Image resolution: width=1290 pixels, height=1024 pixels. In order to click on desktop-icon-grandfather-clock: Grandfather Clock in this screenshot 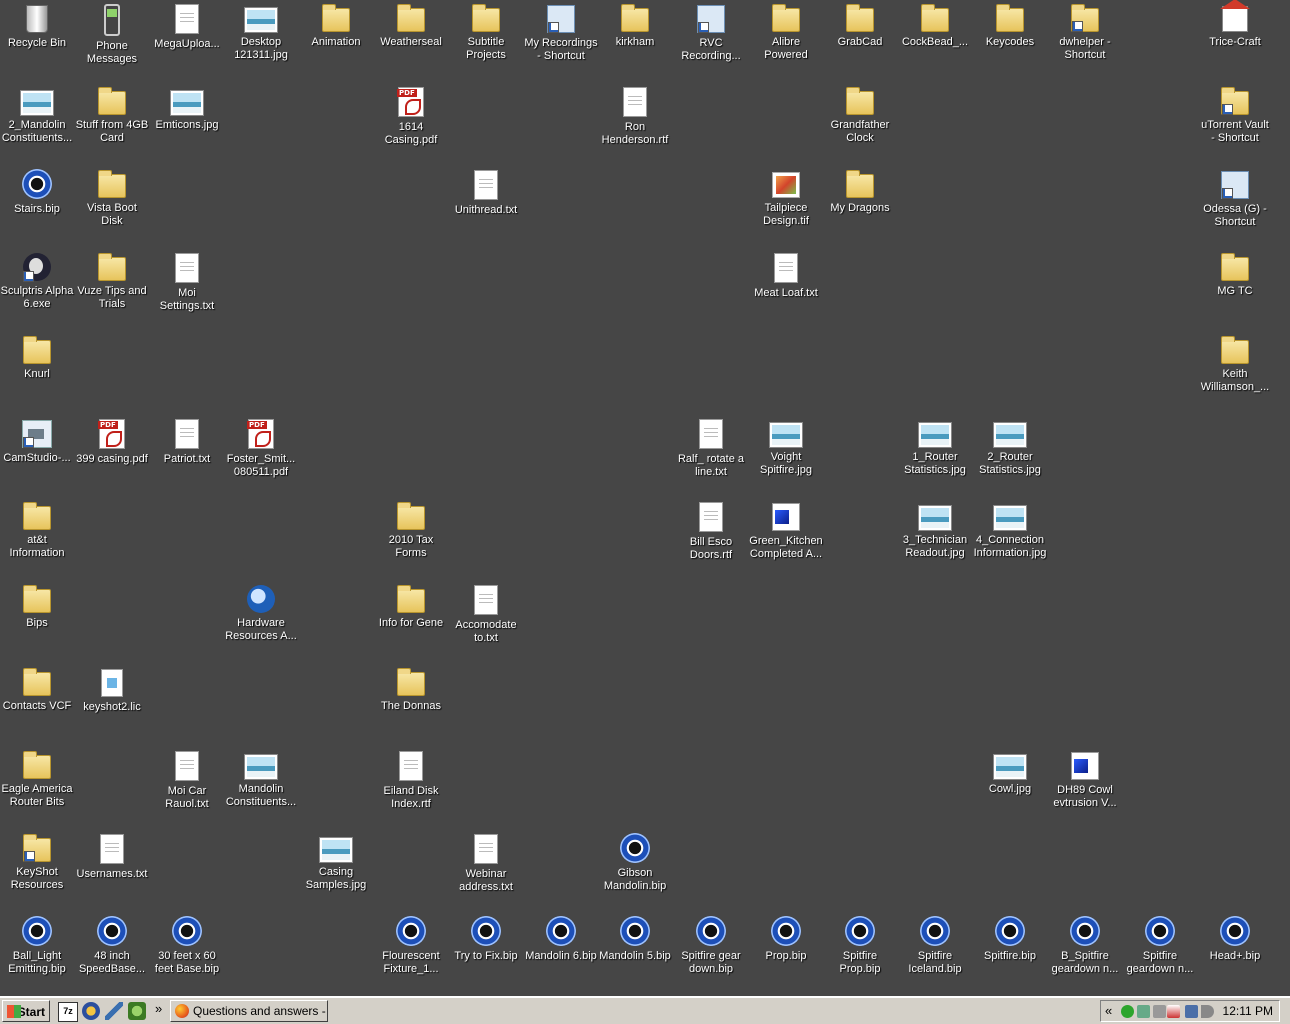, I will do `click(860, 115)`.